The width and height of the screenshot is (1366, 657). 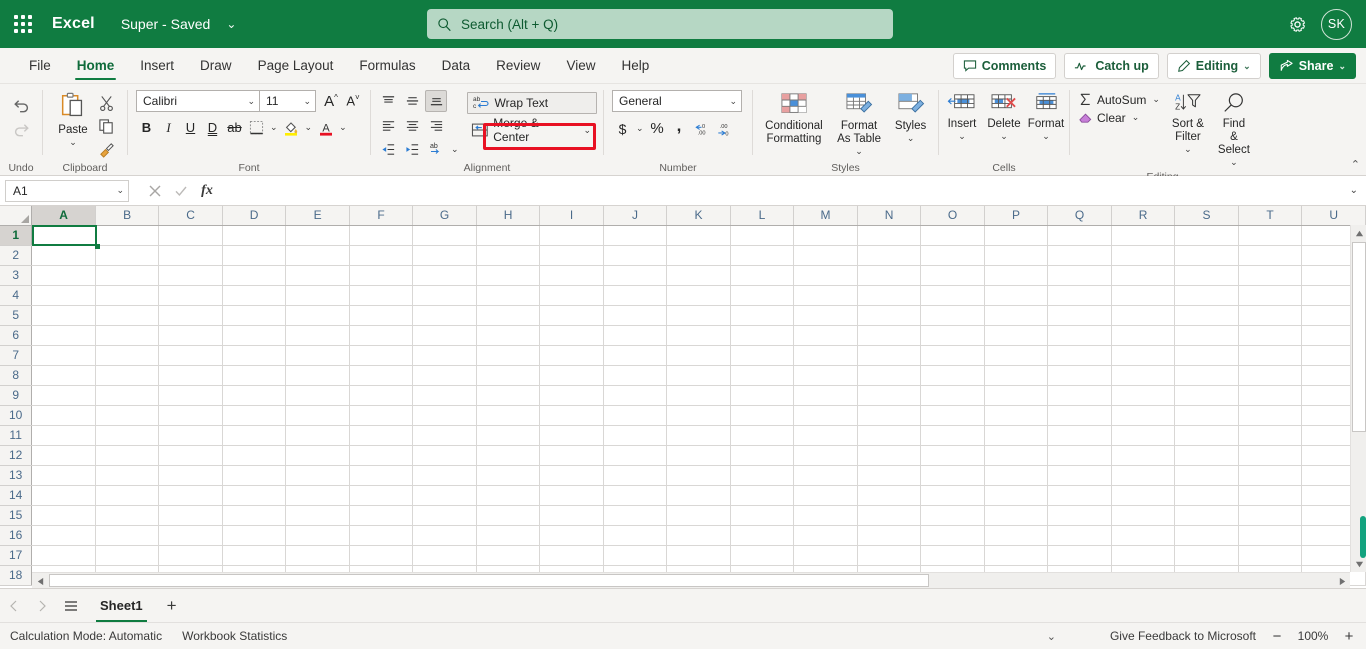 What do you see at coordinates (444, 315) in the screenshot?
I see `cell-G5` at bounding box center [444, 315].